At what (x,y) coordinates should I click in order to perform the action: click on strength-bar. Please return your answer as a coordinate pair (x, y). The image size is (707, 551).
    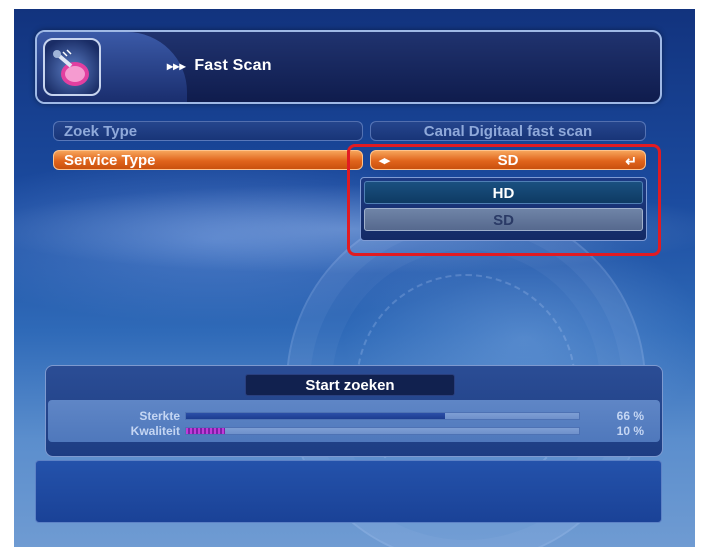
    Looking at the image, I should click on (382, 416).